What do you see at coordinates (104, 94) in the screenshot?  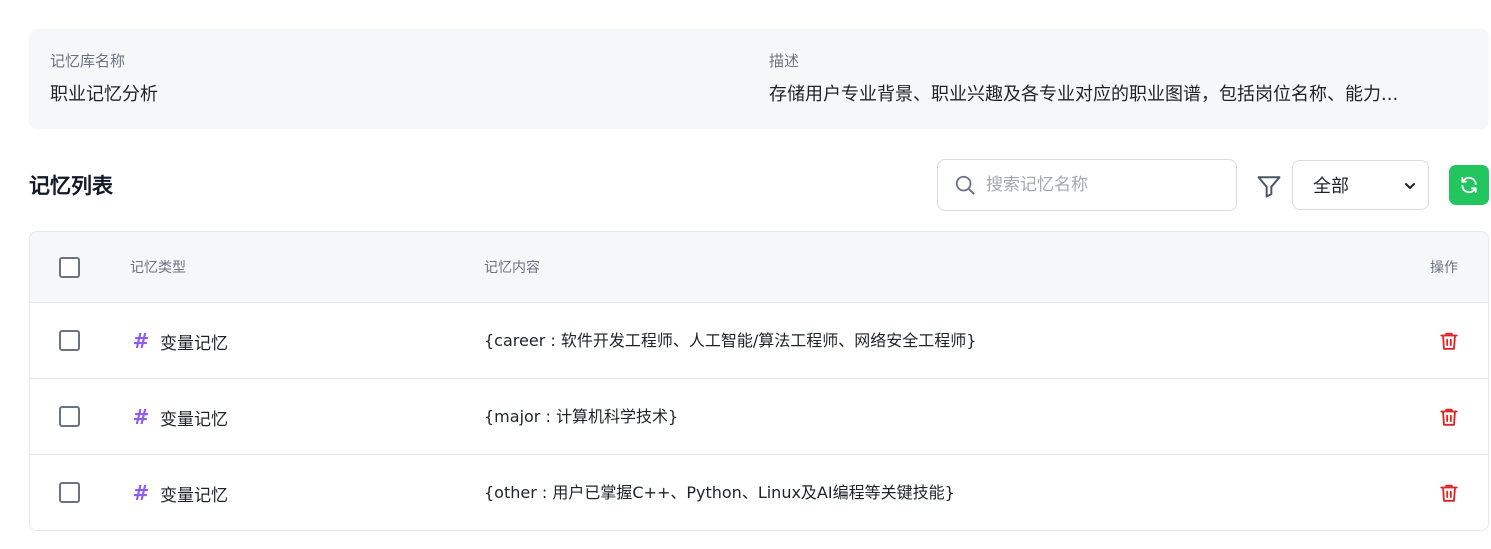 I see `memory-base-name-value: 职业记忆分析` at bounding box center [104, 94].